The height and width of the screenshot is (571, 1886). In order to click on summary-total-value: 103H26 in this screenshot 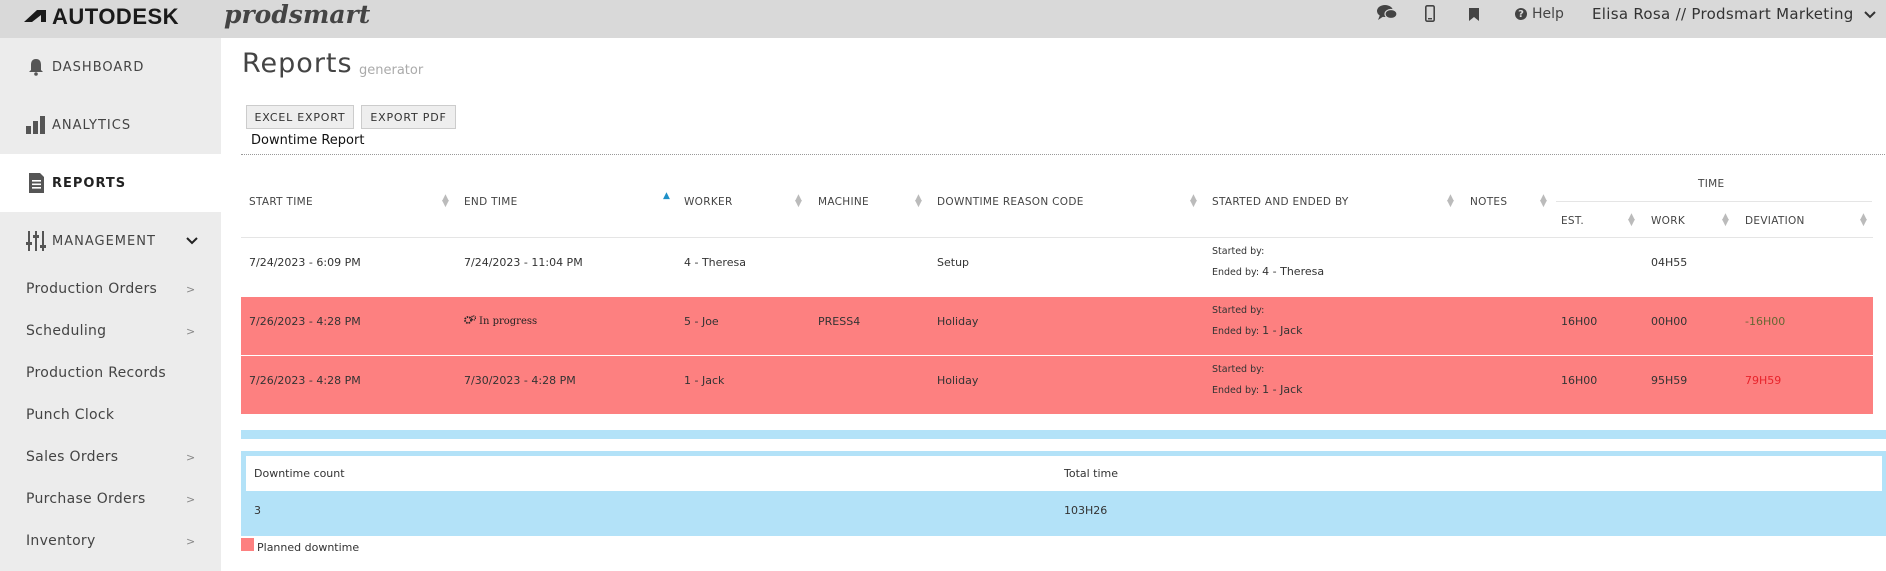, I will do `click(1086, 510)`.